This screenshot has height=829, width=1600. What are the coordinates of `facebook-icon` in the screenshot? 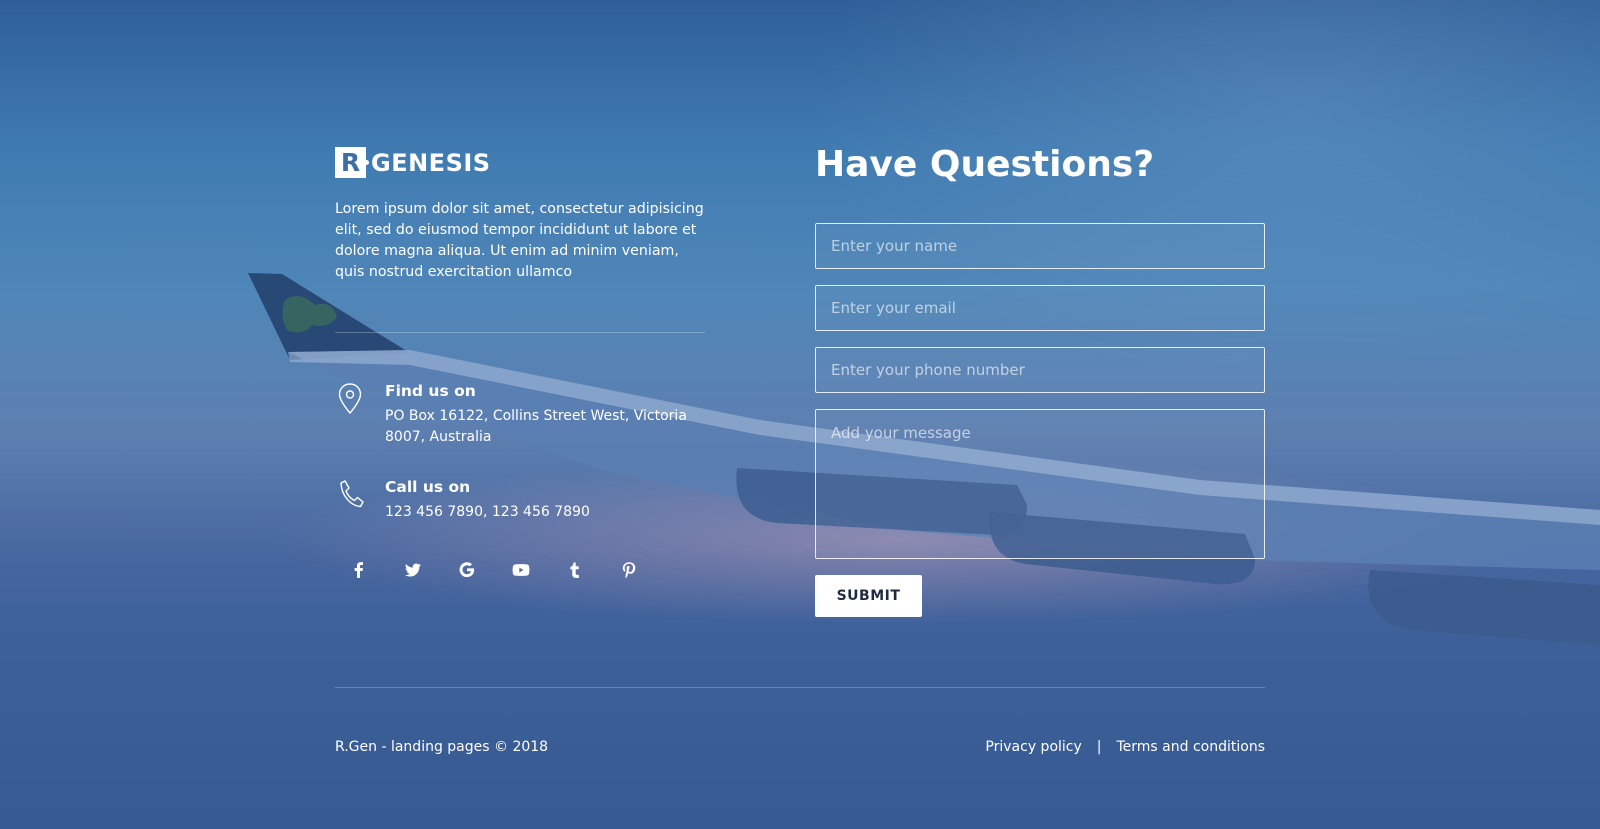 It's located at (372, 570).